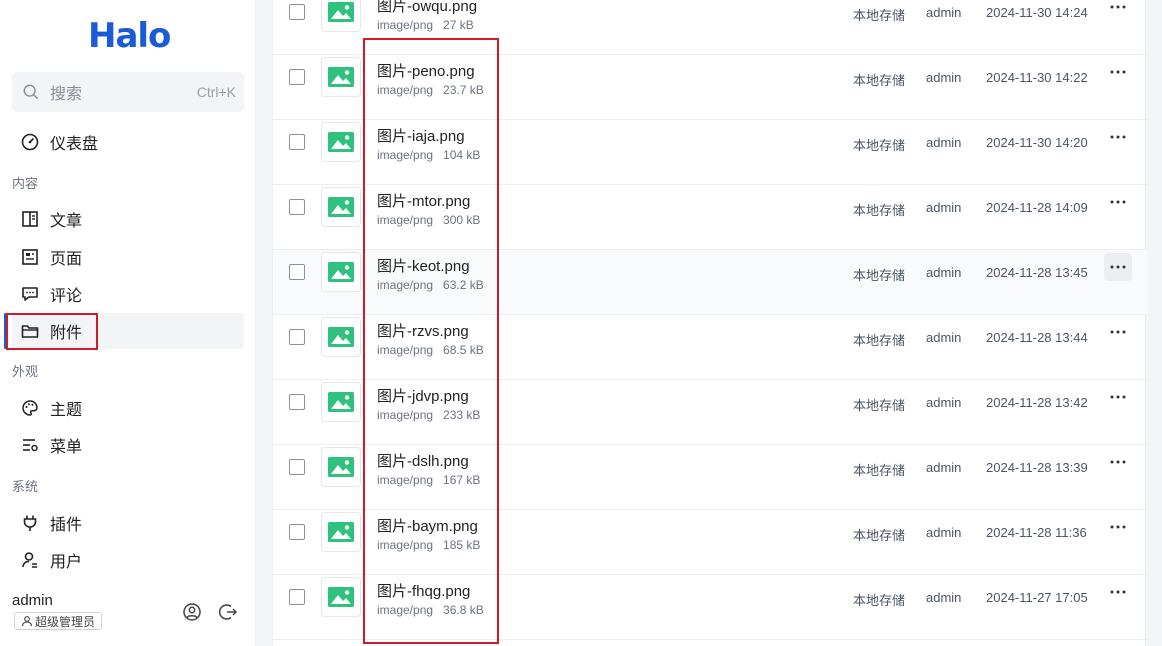 The image size is (1162, 646). I want to click on file-meta: image/png 300 kB, so click(428, 220).